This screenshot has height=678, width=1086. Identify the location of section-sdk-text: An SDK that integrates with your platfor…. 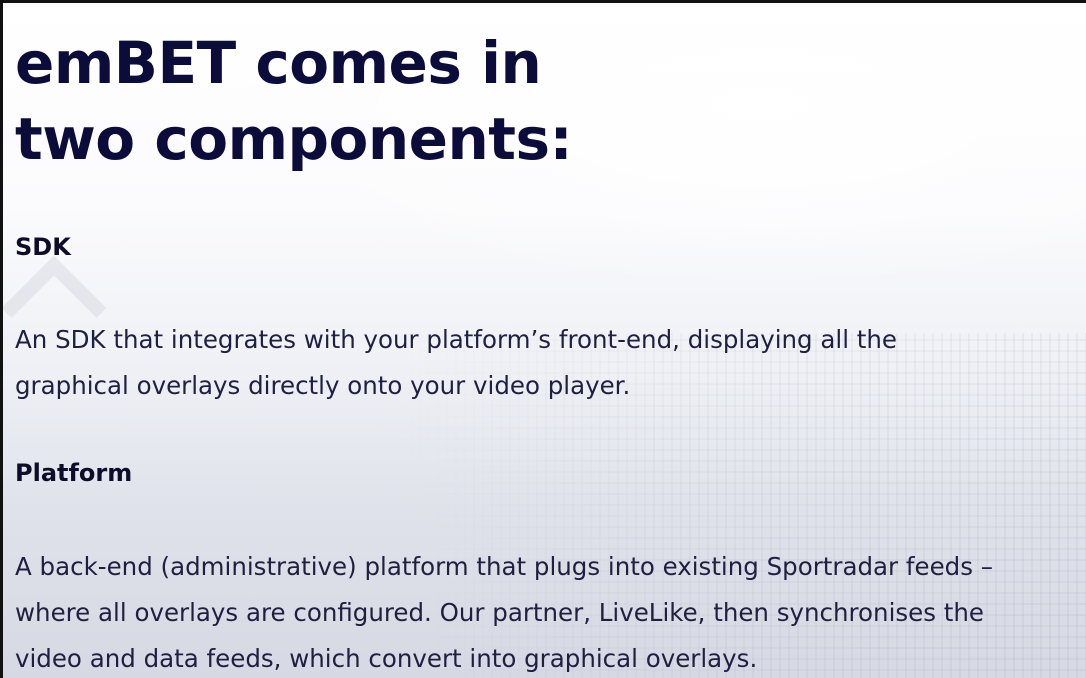
(456, 363).